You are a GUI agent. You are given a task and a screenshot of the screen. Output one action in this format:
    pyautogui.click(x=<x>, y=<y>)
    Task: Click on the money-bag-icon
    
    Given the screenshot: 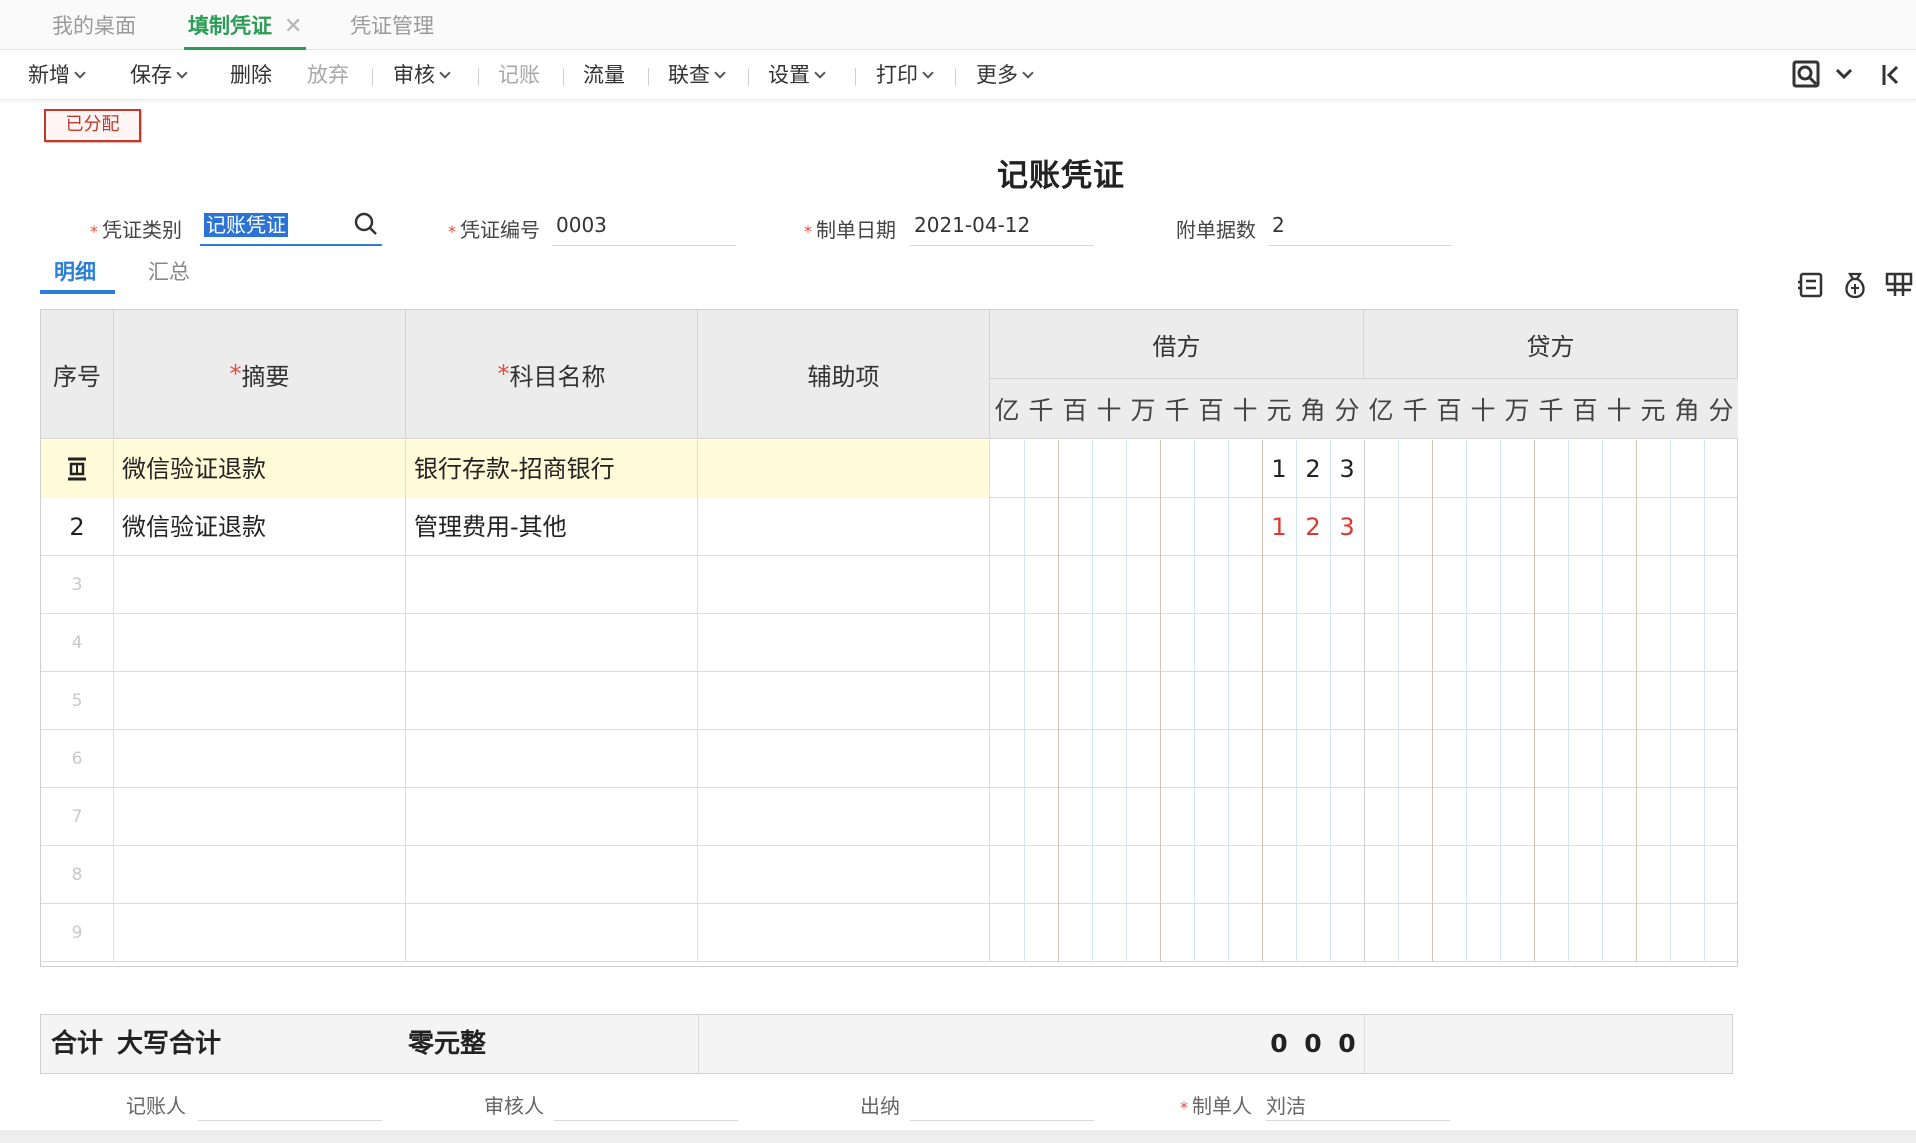 What is the action you would take?
    pyautogui.click(x=1856, y=286)
    